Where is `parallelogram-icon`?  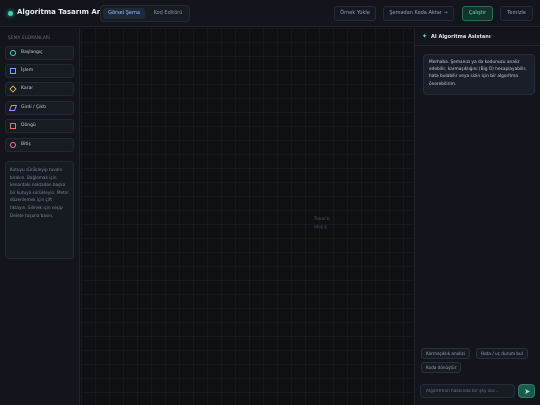
parallelogram-icon is located at coordinates (13, 108).